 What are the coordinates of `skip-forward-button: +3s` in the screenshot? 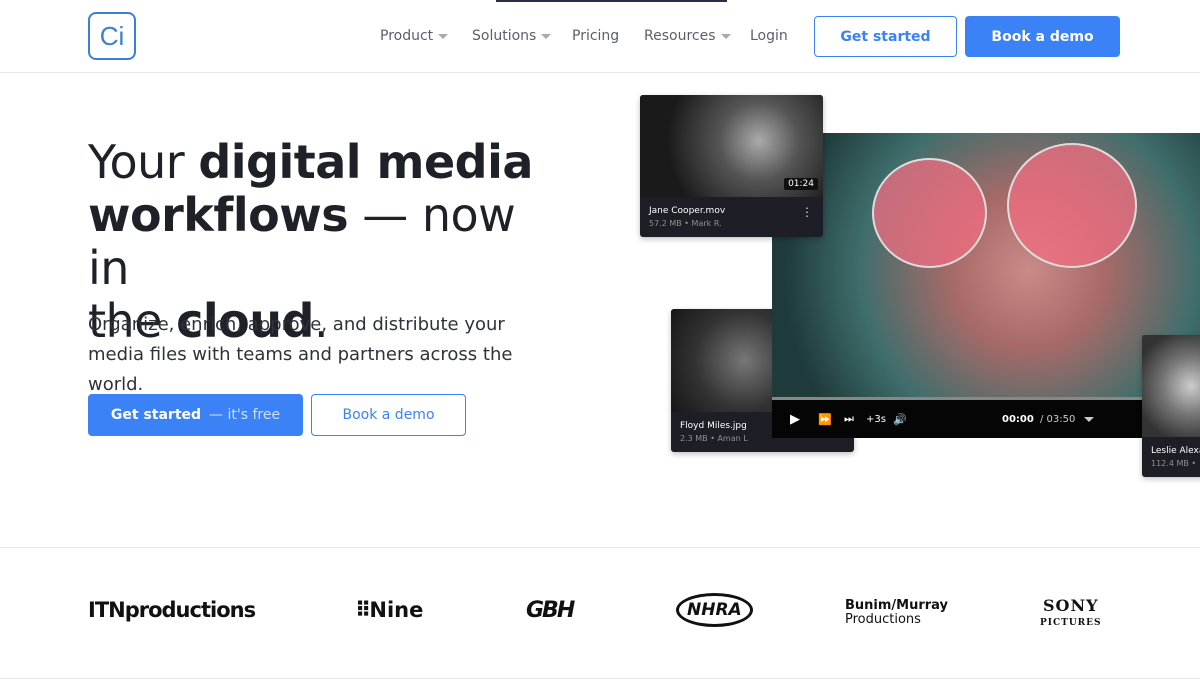 It's located at (876, 419).